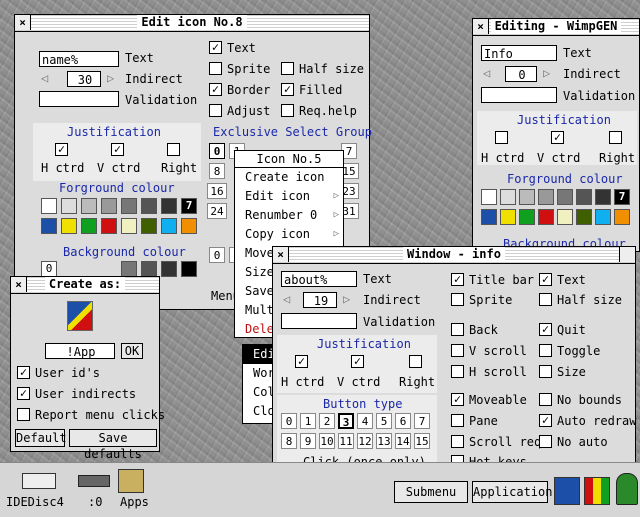 This screenshot has width=640, height=517. What do you see at coordinates (545, 441) in the screenshot?
I see `no-auto-checkbox` at bounding box center [545, 441].